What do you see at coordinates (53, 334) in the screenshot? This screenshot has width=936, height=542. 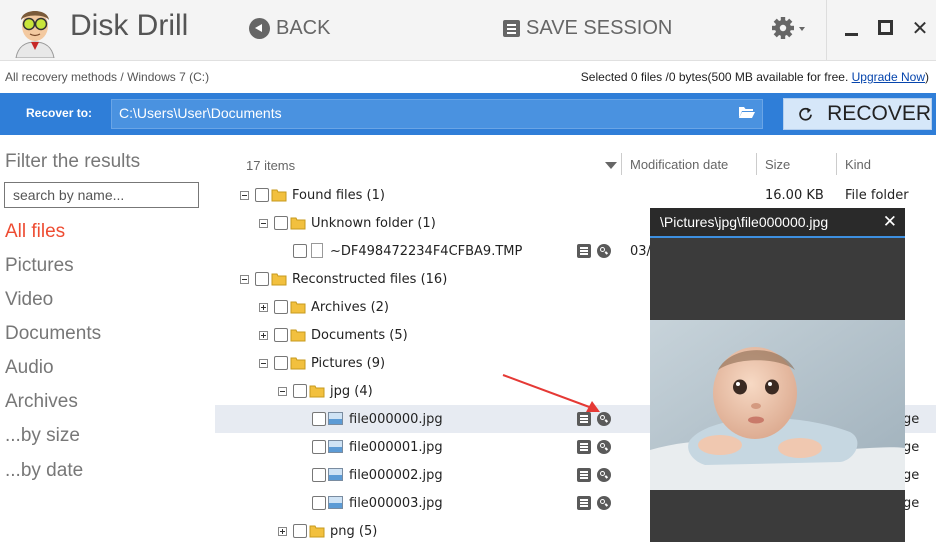 I see `category-documents: Documents` at bounding box center [53, 334].